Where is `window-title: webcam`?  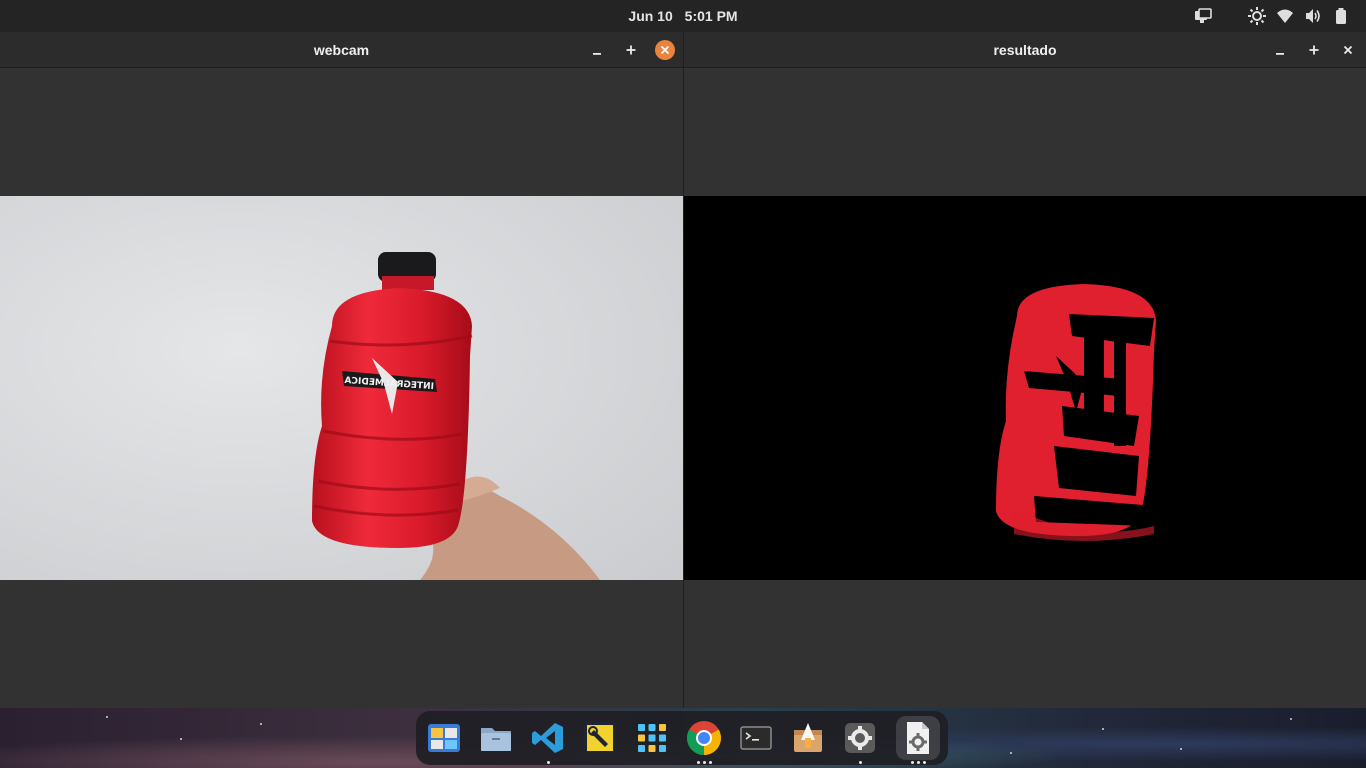
window-title: webcam is located at coordinates (341, 50).